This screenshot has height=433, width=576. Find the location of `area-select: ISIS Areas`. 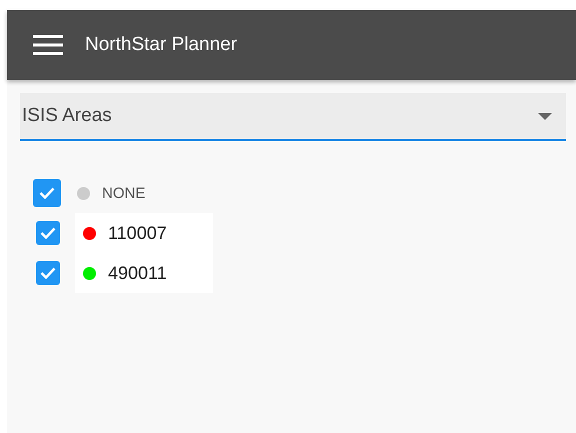

area-select: ISIS Areas is located at coordinates (293, 117).